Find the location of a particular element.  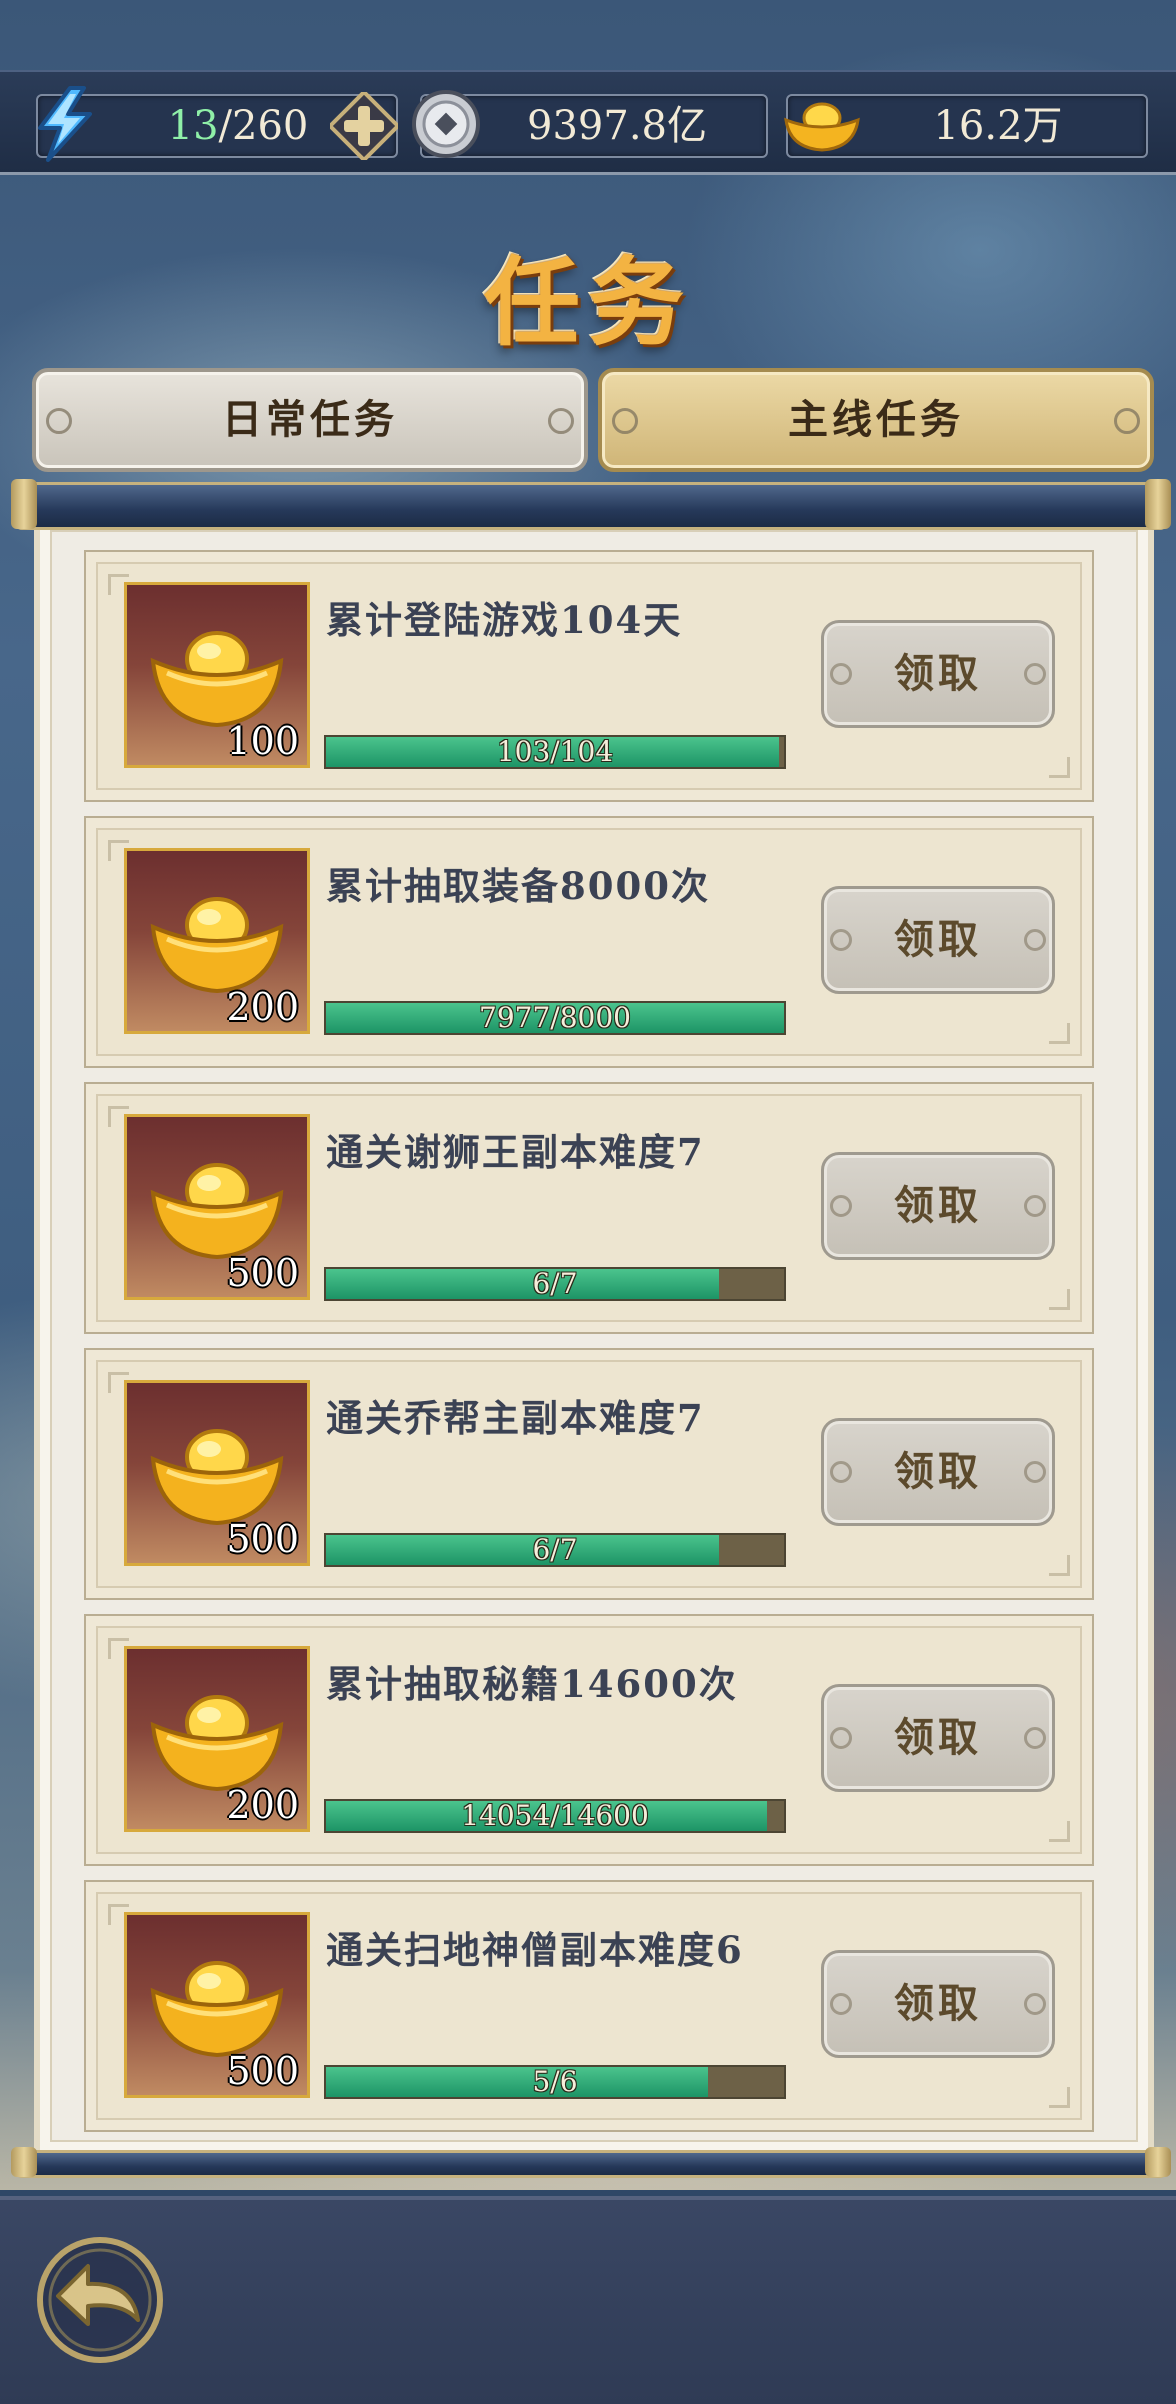

plus-icon is located at coordinates (364, 126).